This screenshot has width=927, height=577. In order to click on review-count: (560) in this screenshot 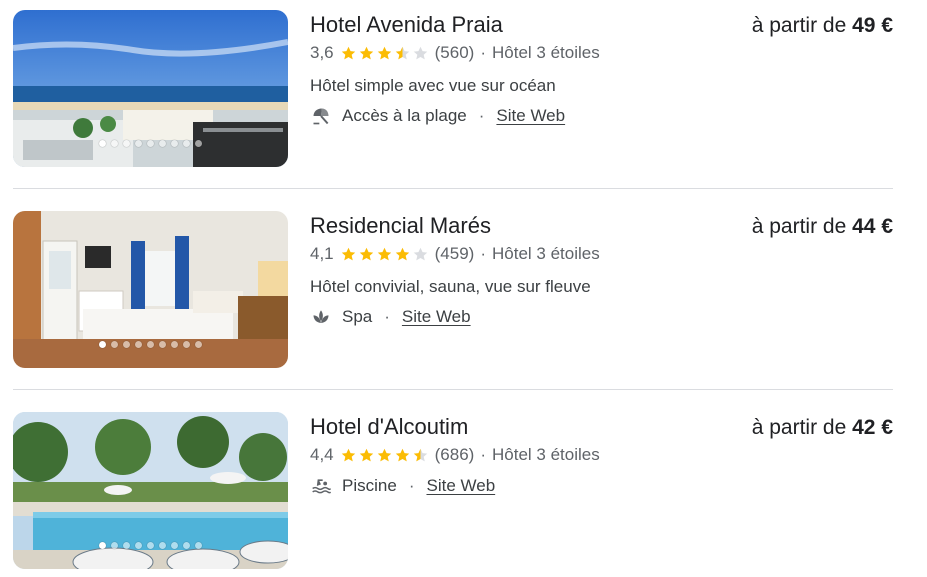, I will do `click(455, 53)`.